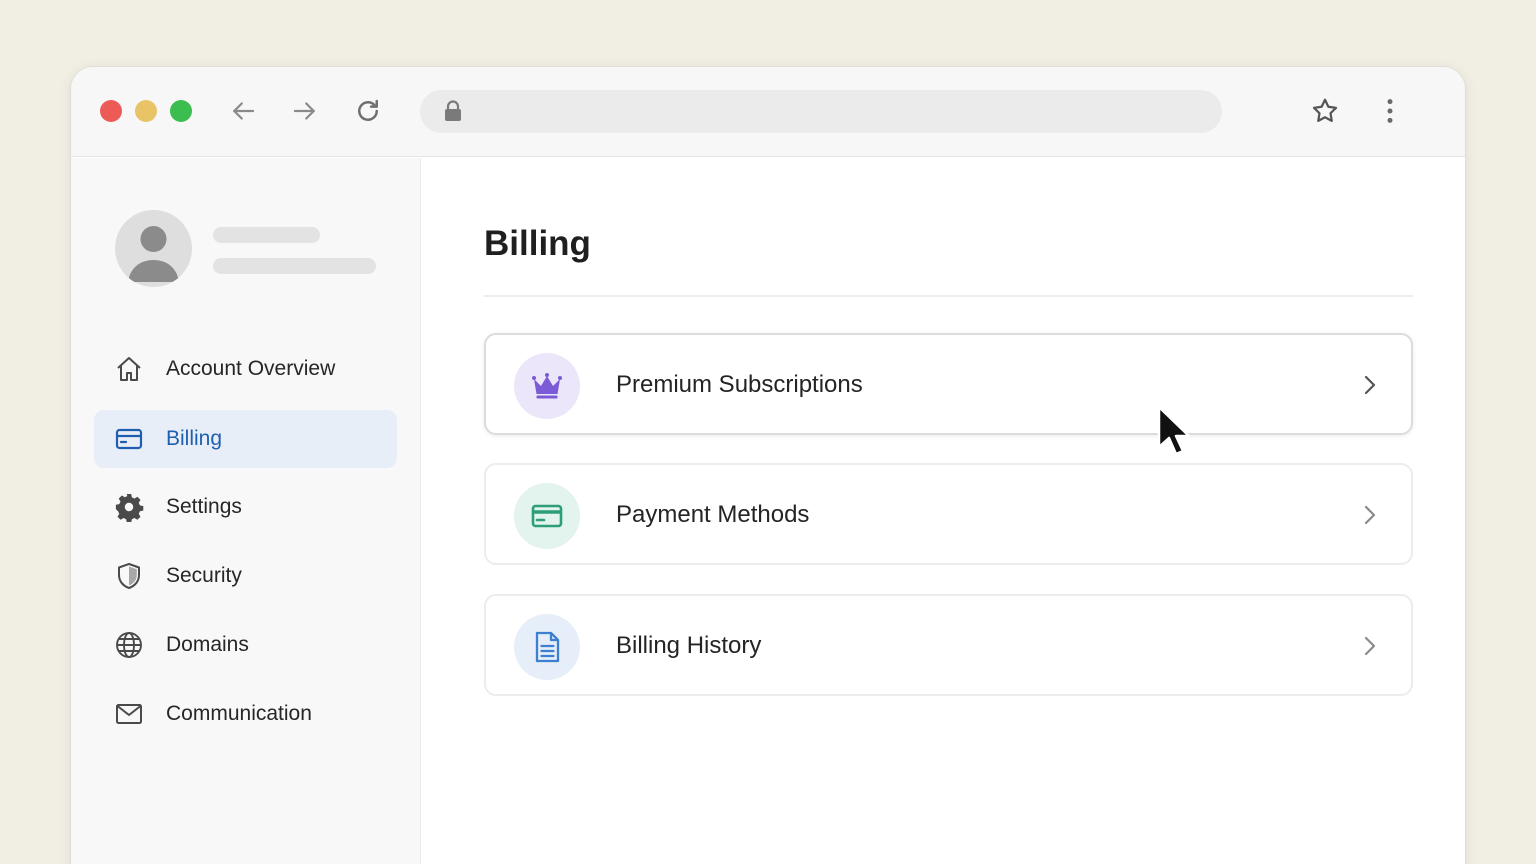 Image resolution: width=1536 pixels, height=864 pixels. Describe the element at coordinates (1174, 430) in the screenshot. I see `mouse-cursor-icon` at that location.